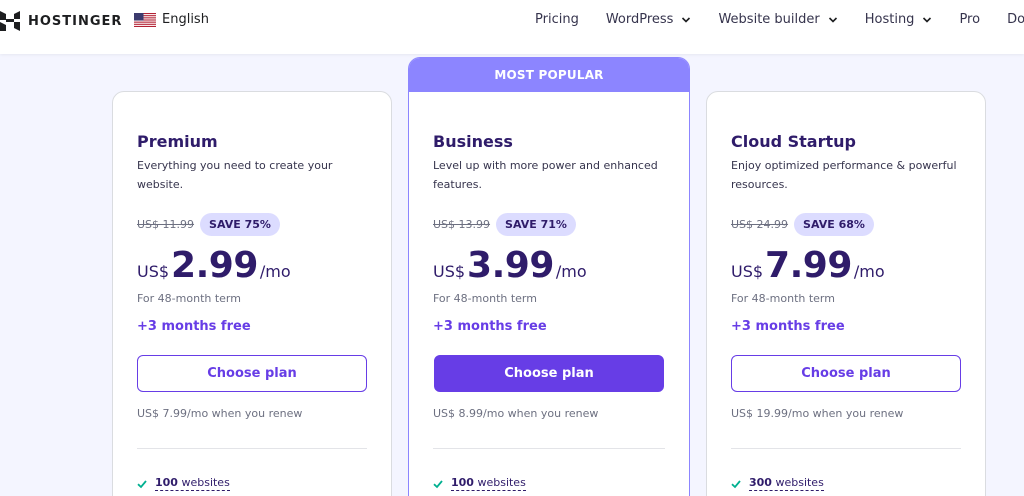 The image size is (1024, 496). Describe the element at coordinates (510, 265) in the screenshot. I see `price-amount: 3.99` at that location.